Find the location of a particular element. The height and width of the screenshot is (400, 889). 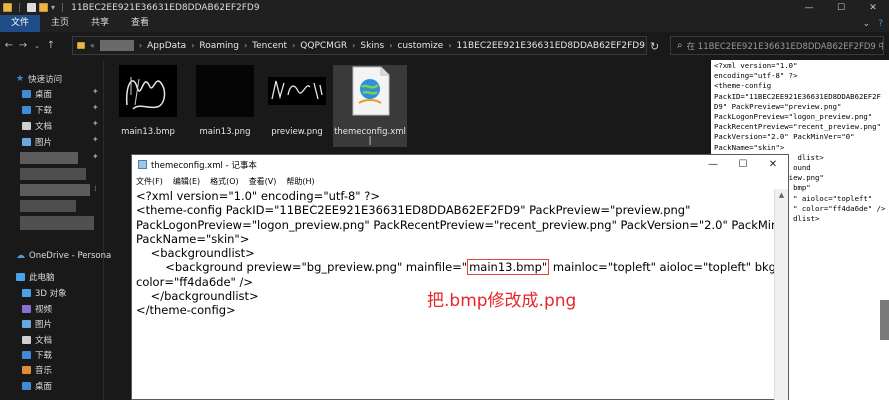

minimize-button: — is located at coordinates (809, 7).